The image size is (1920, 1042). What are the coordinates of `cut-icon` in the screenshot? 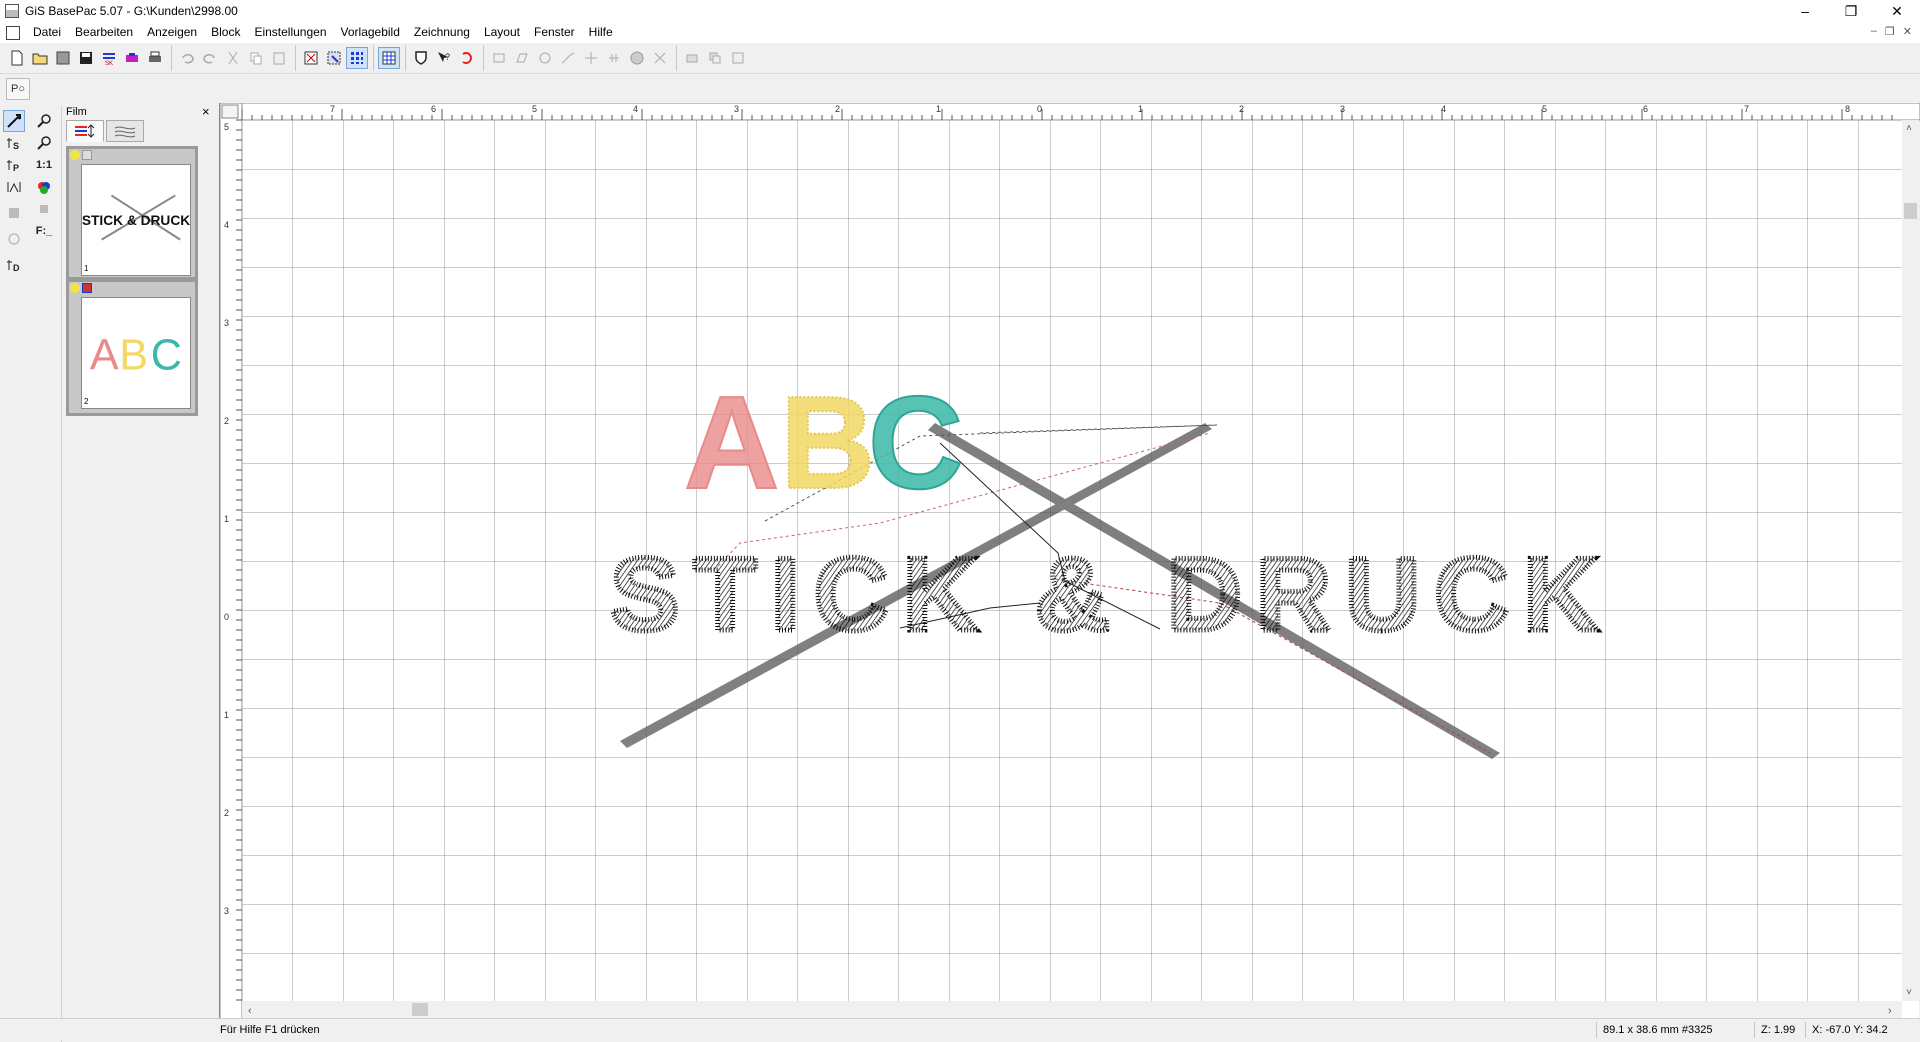 It's located at (233, 58).